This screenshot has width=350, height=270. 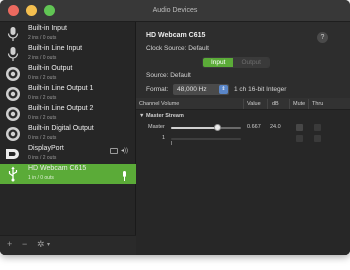 What do you see at coordinates (13, 154) in the screenshot?
I see `displayport-icon` at bounding box center [13, 154].